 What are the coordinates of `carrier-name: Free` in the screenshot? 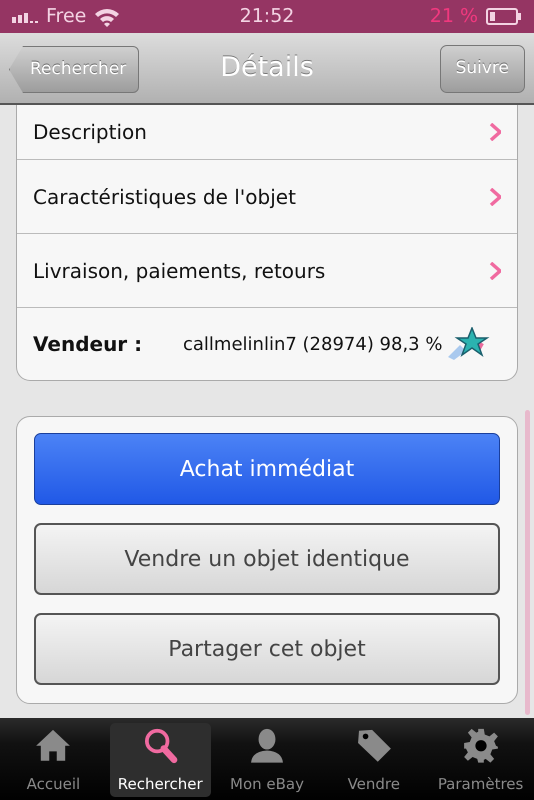 It's located at (66, 17).